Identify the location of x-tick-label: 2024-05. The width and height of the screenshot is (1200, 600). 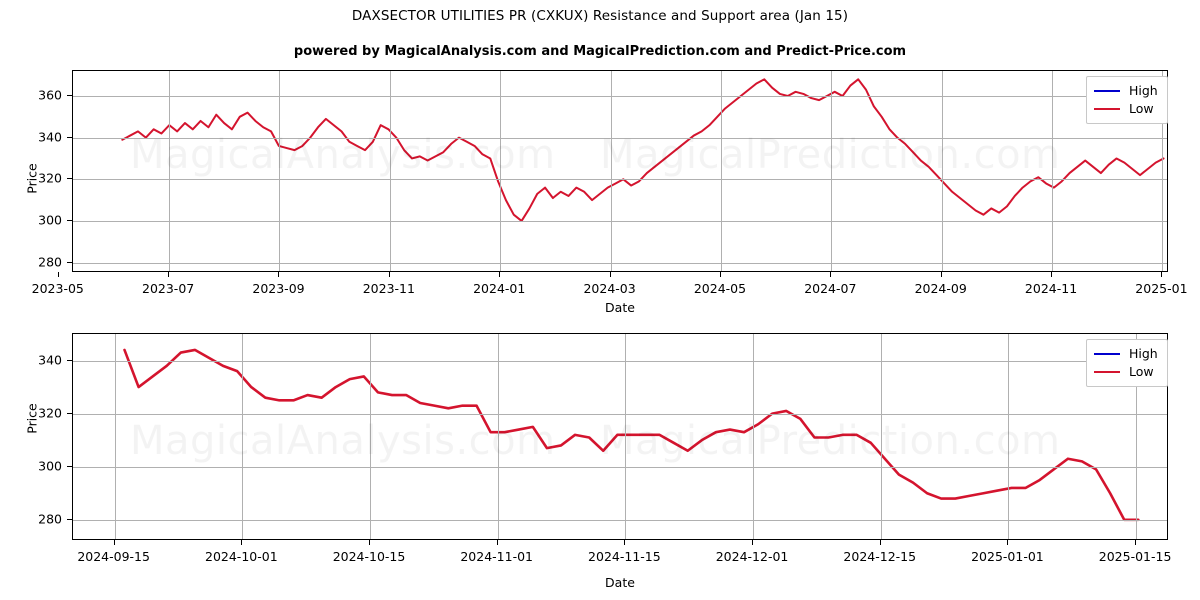
(720, 288).